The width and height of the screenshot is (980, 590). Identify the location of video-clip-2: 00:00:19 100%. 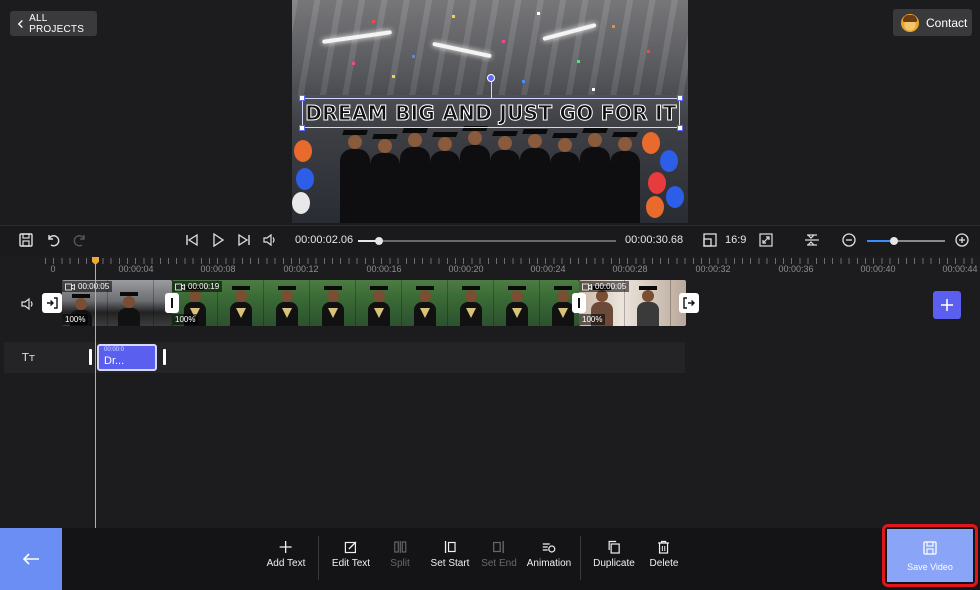
(375, 303).